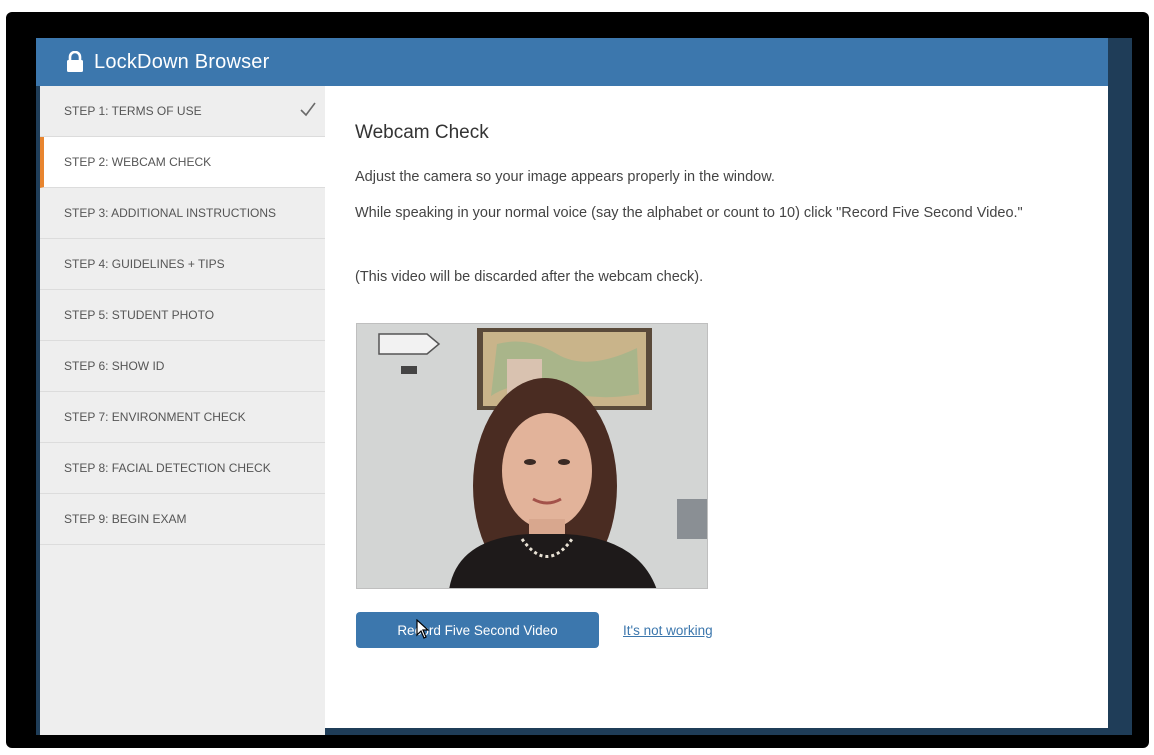  What do you see at coordinates (139, 315) in the screenshot?
I see `step-label: STEP 5: STUDENT PHOTO` at bounding box center [139, 315].